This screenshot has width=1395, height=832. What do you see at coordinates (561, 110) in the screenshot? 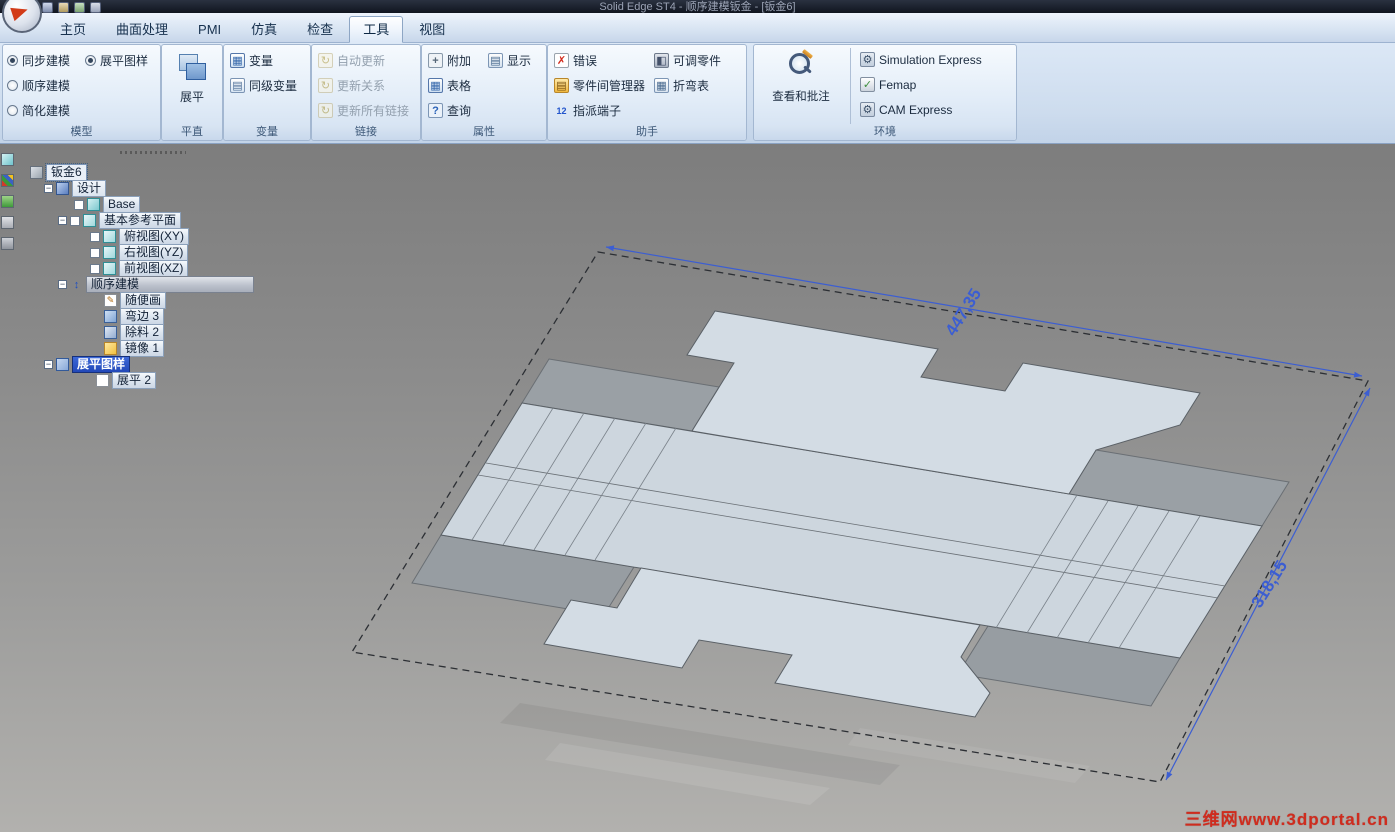
I see `terminal-icon` at bounding box center [561, 110].